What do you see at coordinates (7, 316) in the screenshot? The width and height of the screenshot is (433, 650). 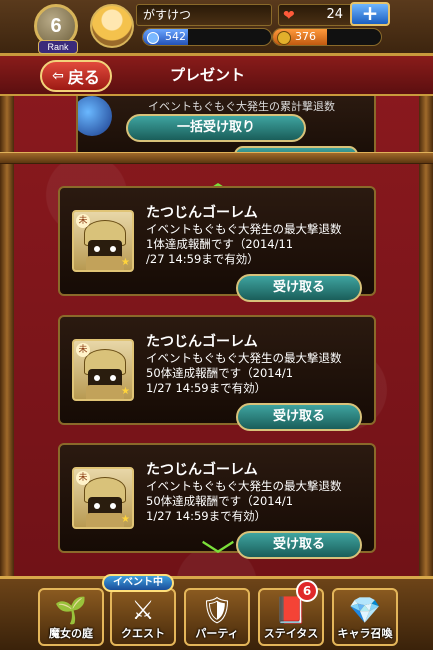 I see `left-wood-frame` at bounding box center [7, 316].